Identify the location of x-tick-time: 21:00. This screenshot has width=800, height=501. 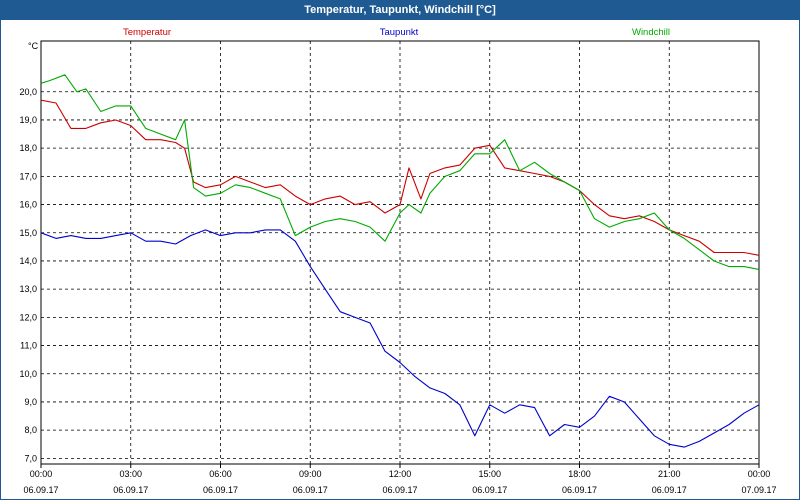
(669, 474).